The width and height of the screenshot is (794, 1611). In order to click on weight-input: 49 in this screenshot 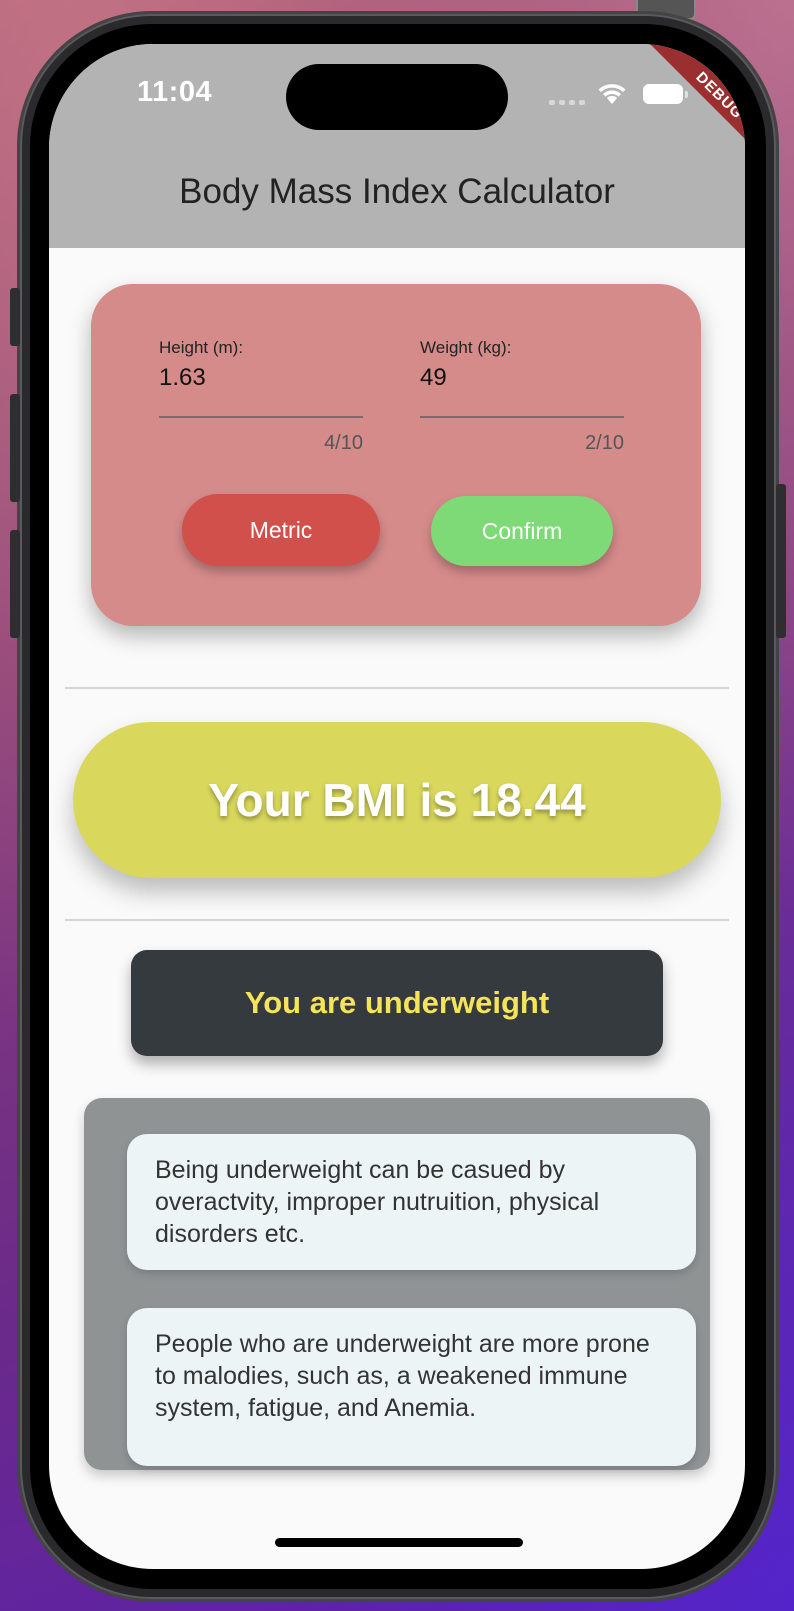, I will do `click(522, 378)`.